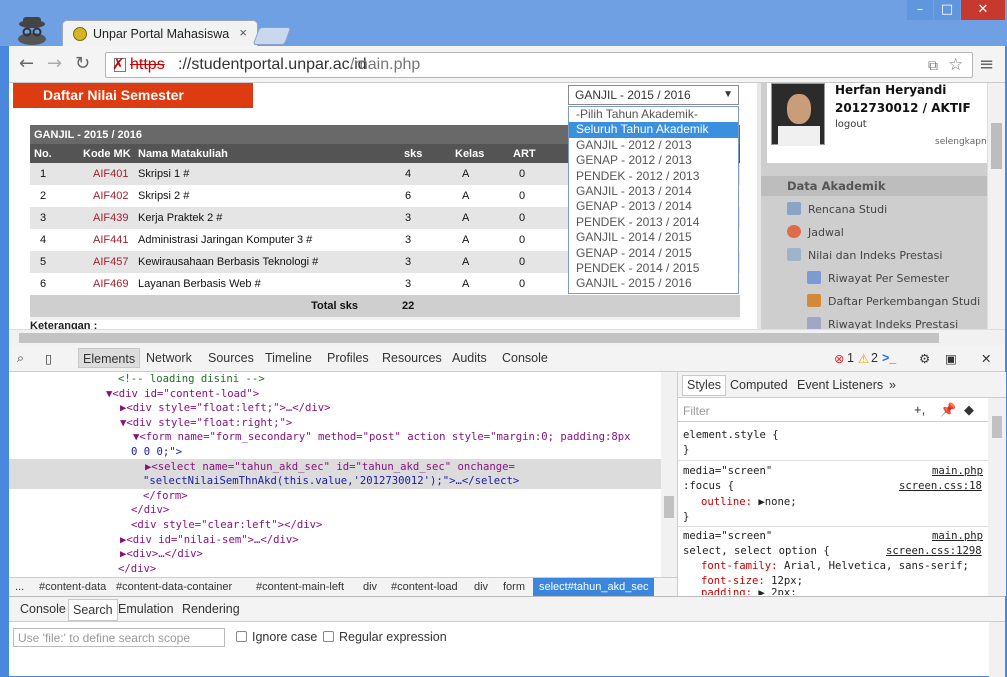 This screenshot has width=1007, height=677. Describe the element at coordinates (211, 609) in the screenshot. I see `drawer-tab-rendering: Rendering` at that location.